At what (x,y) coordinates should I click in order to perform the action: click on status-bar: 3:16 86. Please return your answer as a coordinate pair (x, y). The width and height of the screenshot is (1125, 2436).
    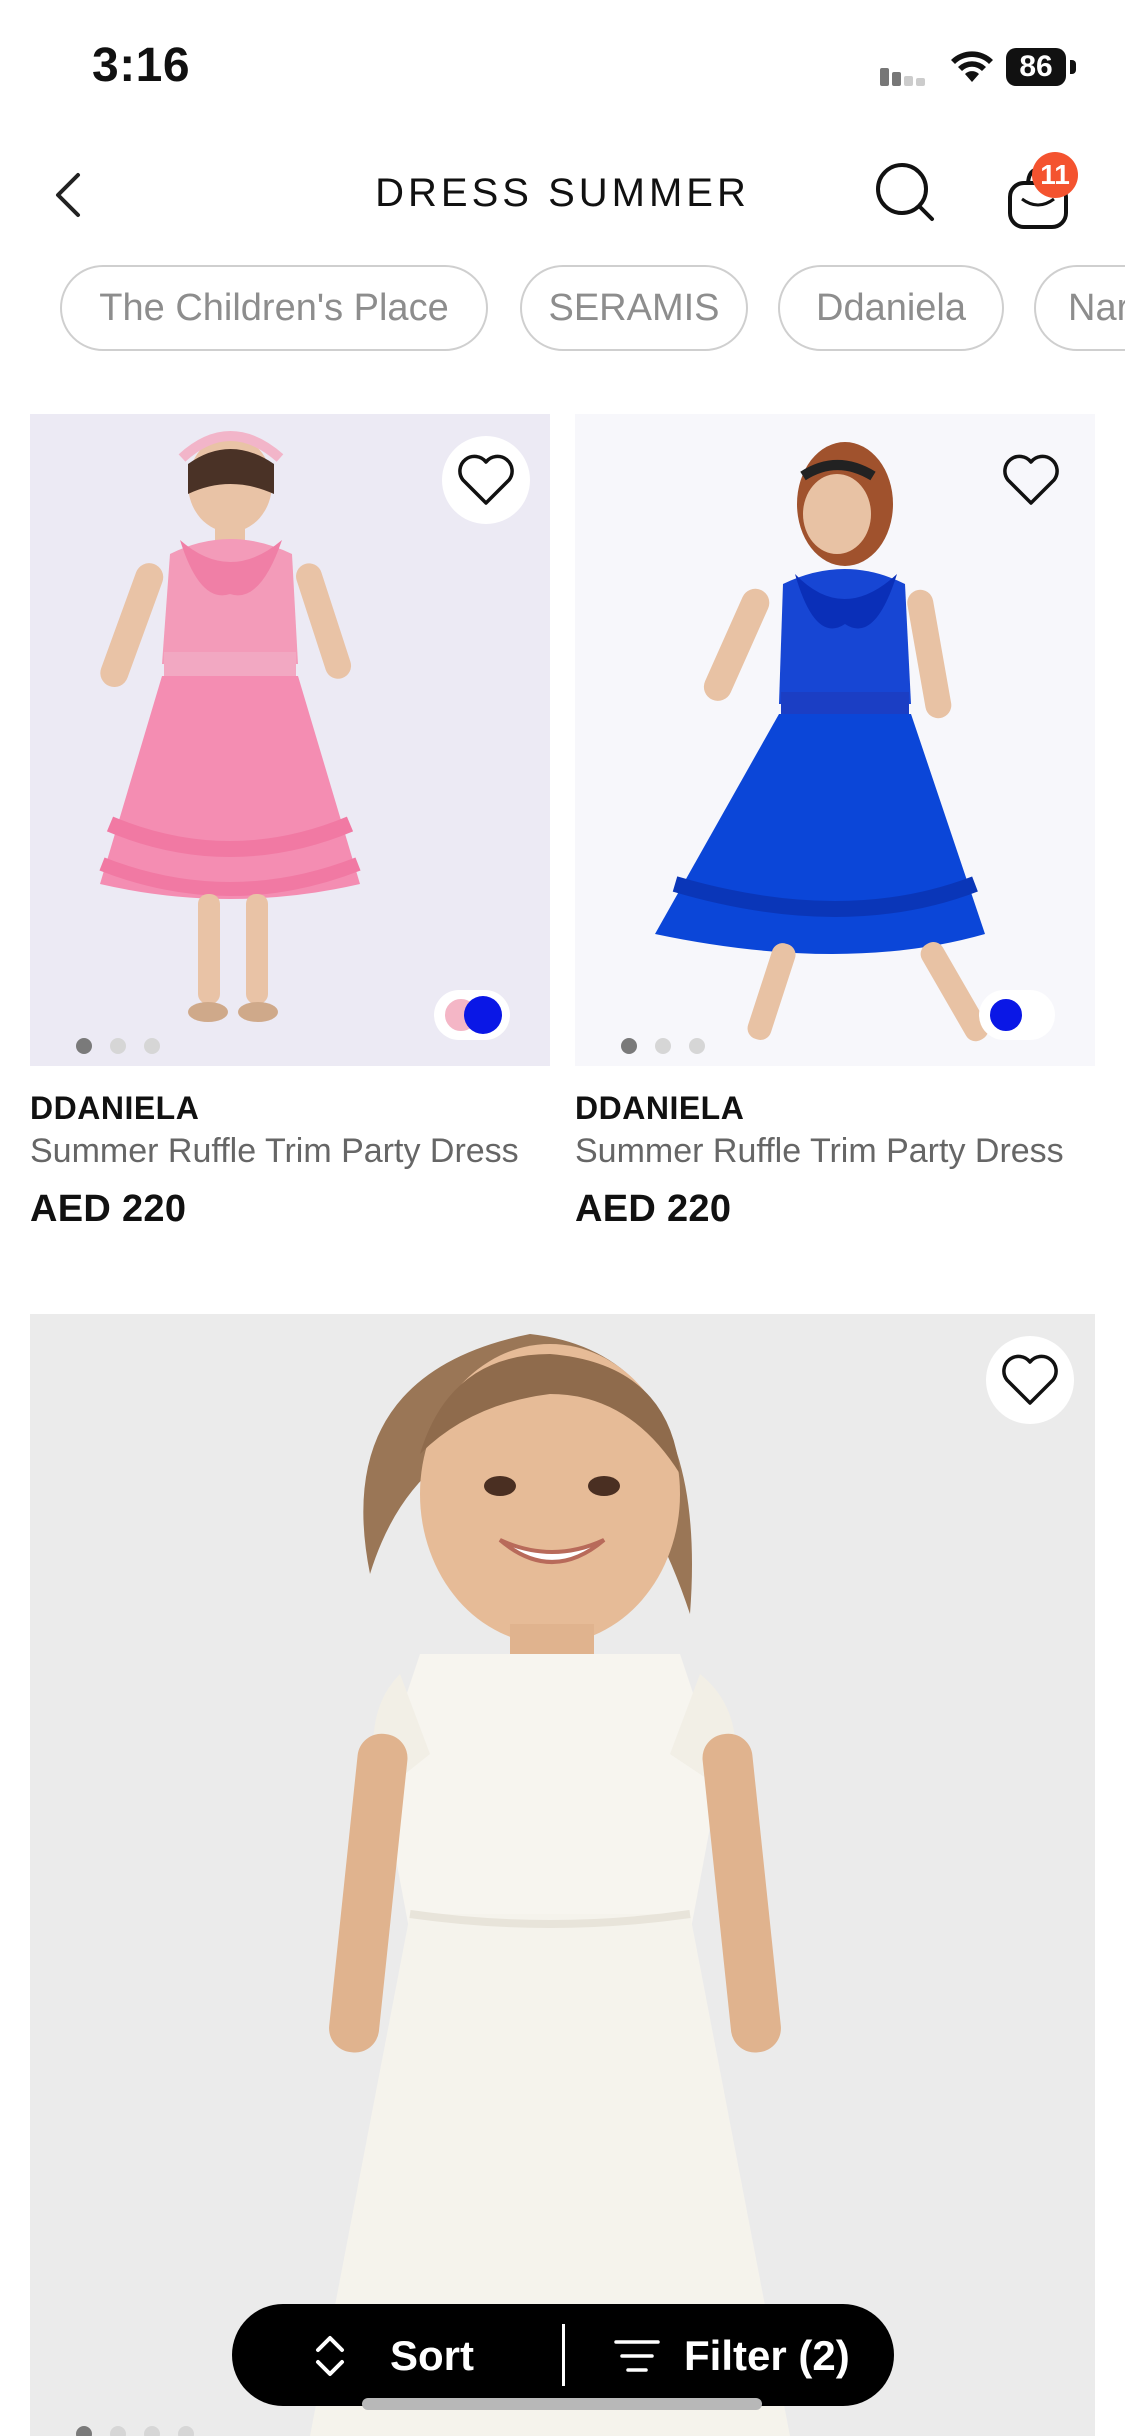
    Looking at the image, I should click on (562, 65).